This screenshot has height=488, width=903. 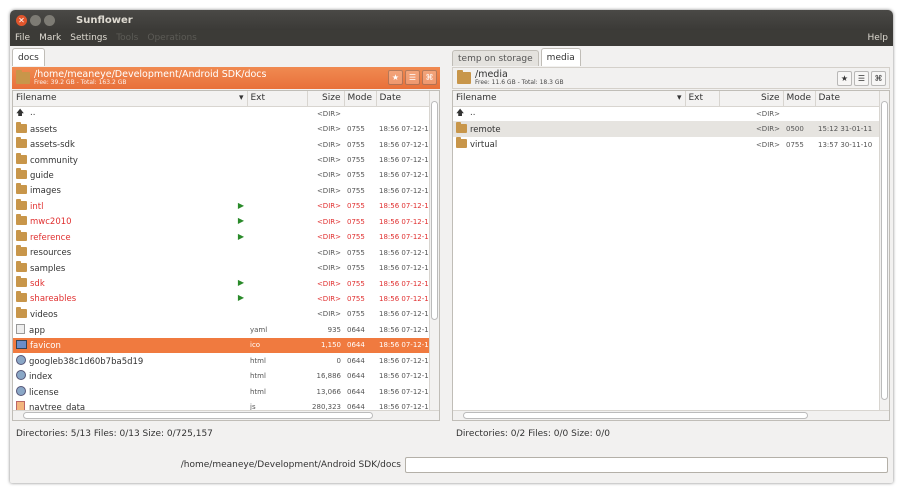 What do you see at coordinates (21, 20) in the screenshot?
I see `close-window-button: ✕` at bounding box center [21, 20].